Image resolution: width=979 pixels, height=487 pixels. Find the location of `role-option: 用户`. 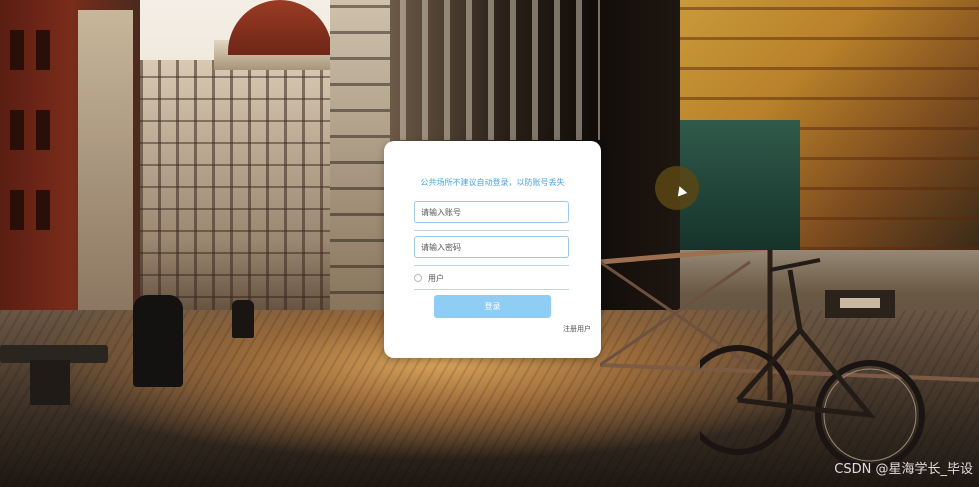

role-option: 用户 is located at coordinates (429, 278).